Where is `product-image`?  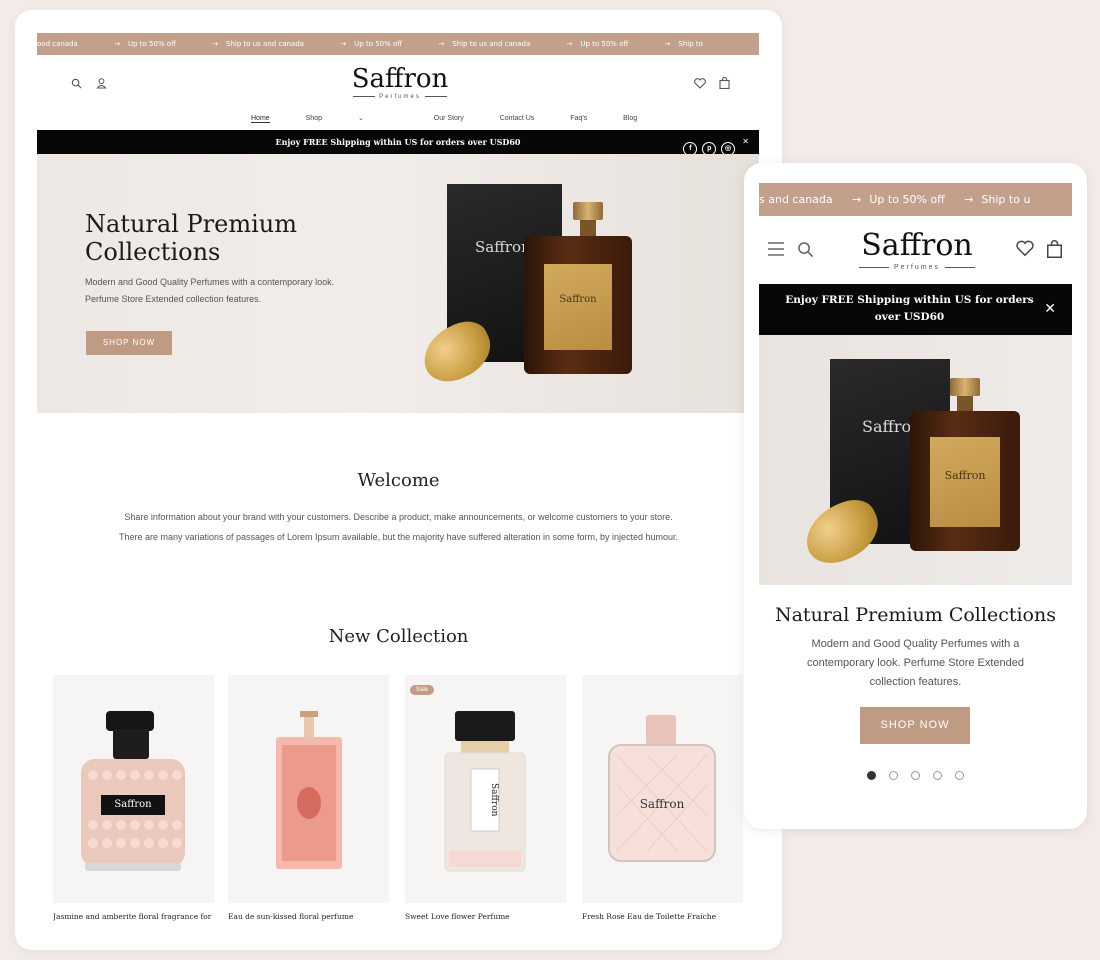
product-image is located at coordinates (308, 789).